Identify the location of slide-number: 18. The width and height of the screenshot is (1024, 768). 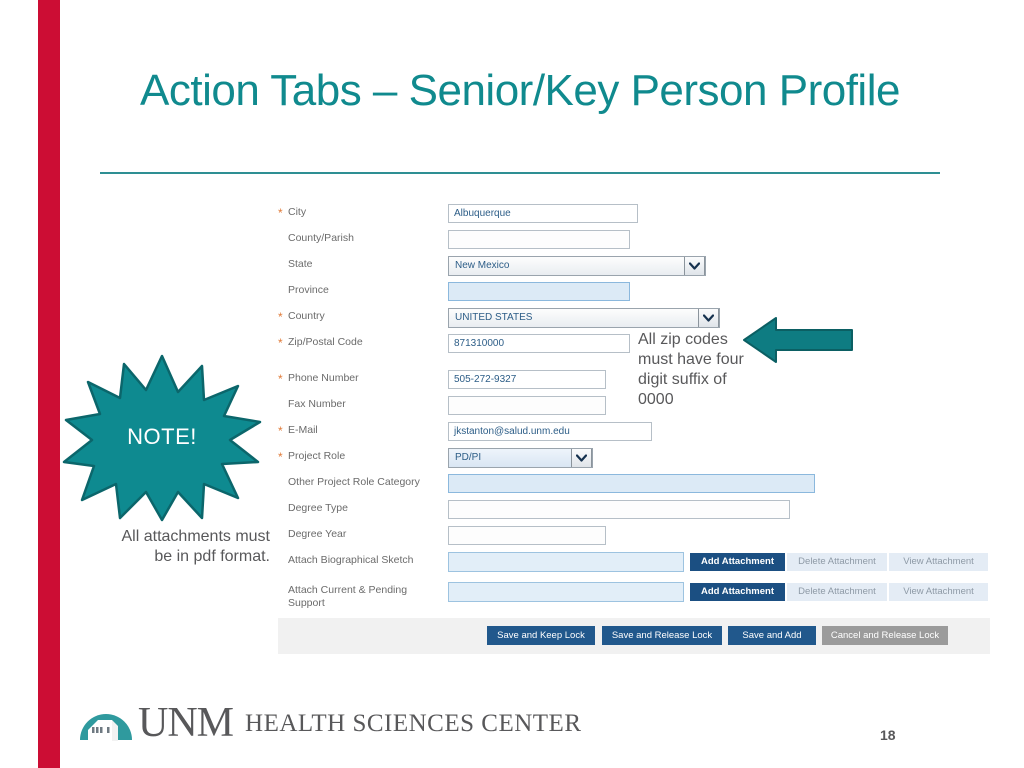
(888, 735).